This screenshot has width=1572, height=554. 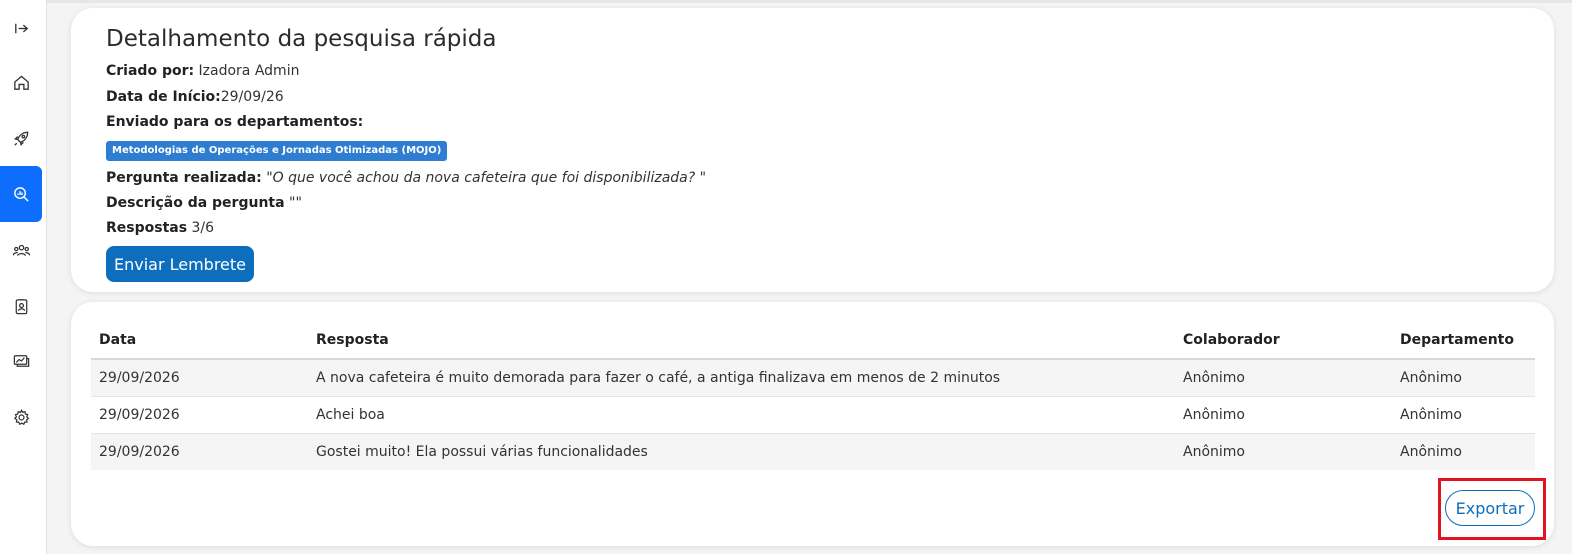 I want to click on table-row: 29/09/2026 Achei boa Anônimo Anônimo, so click(x=813, y=415).